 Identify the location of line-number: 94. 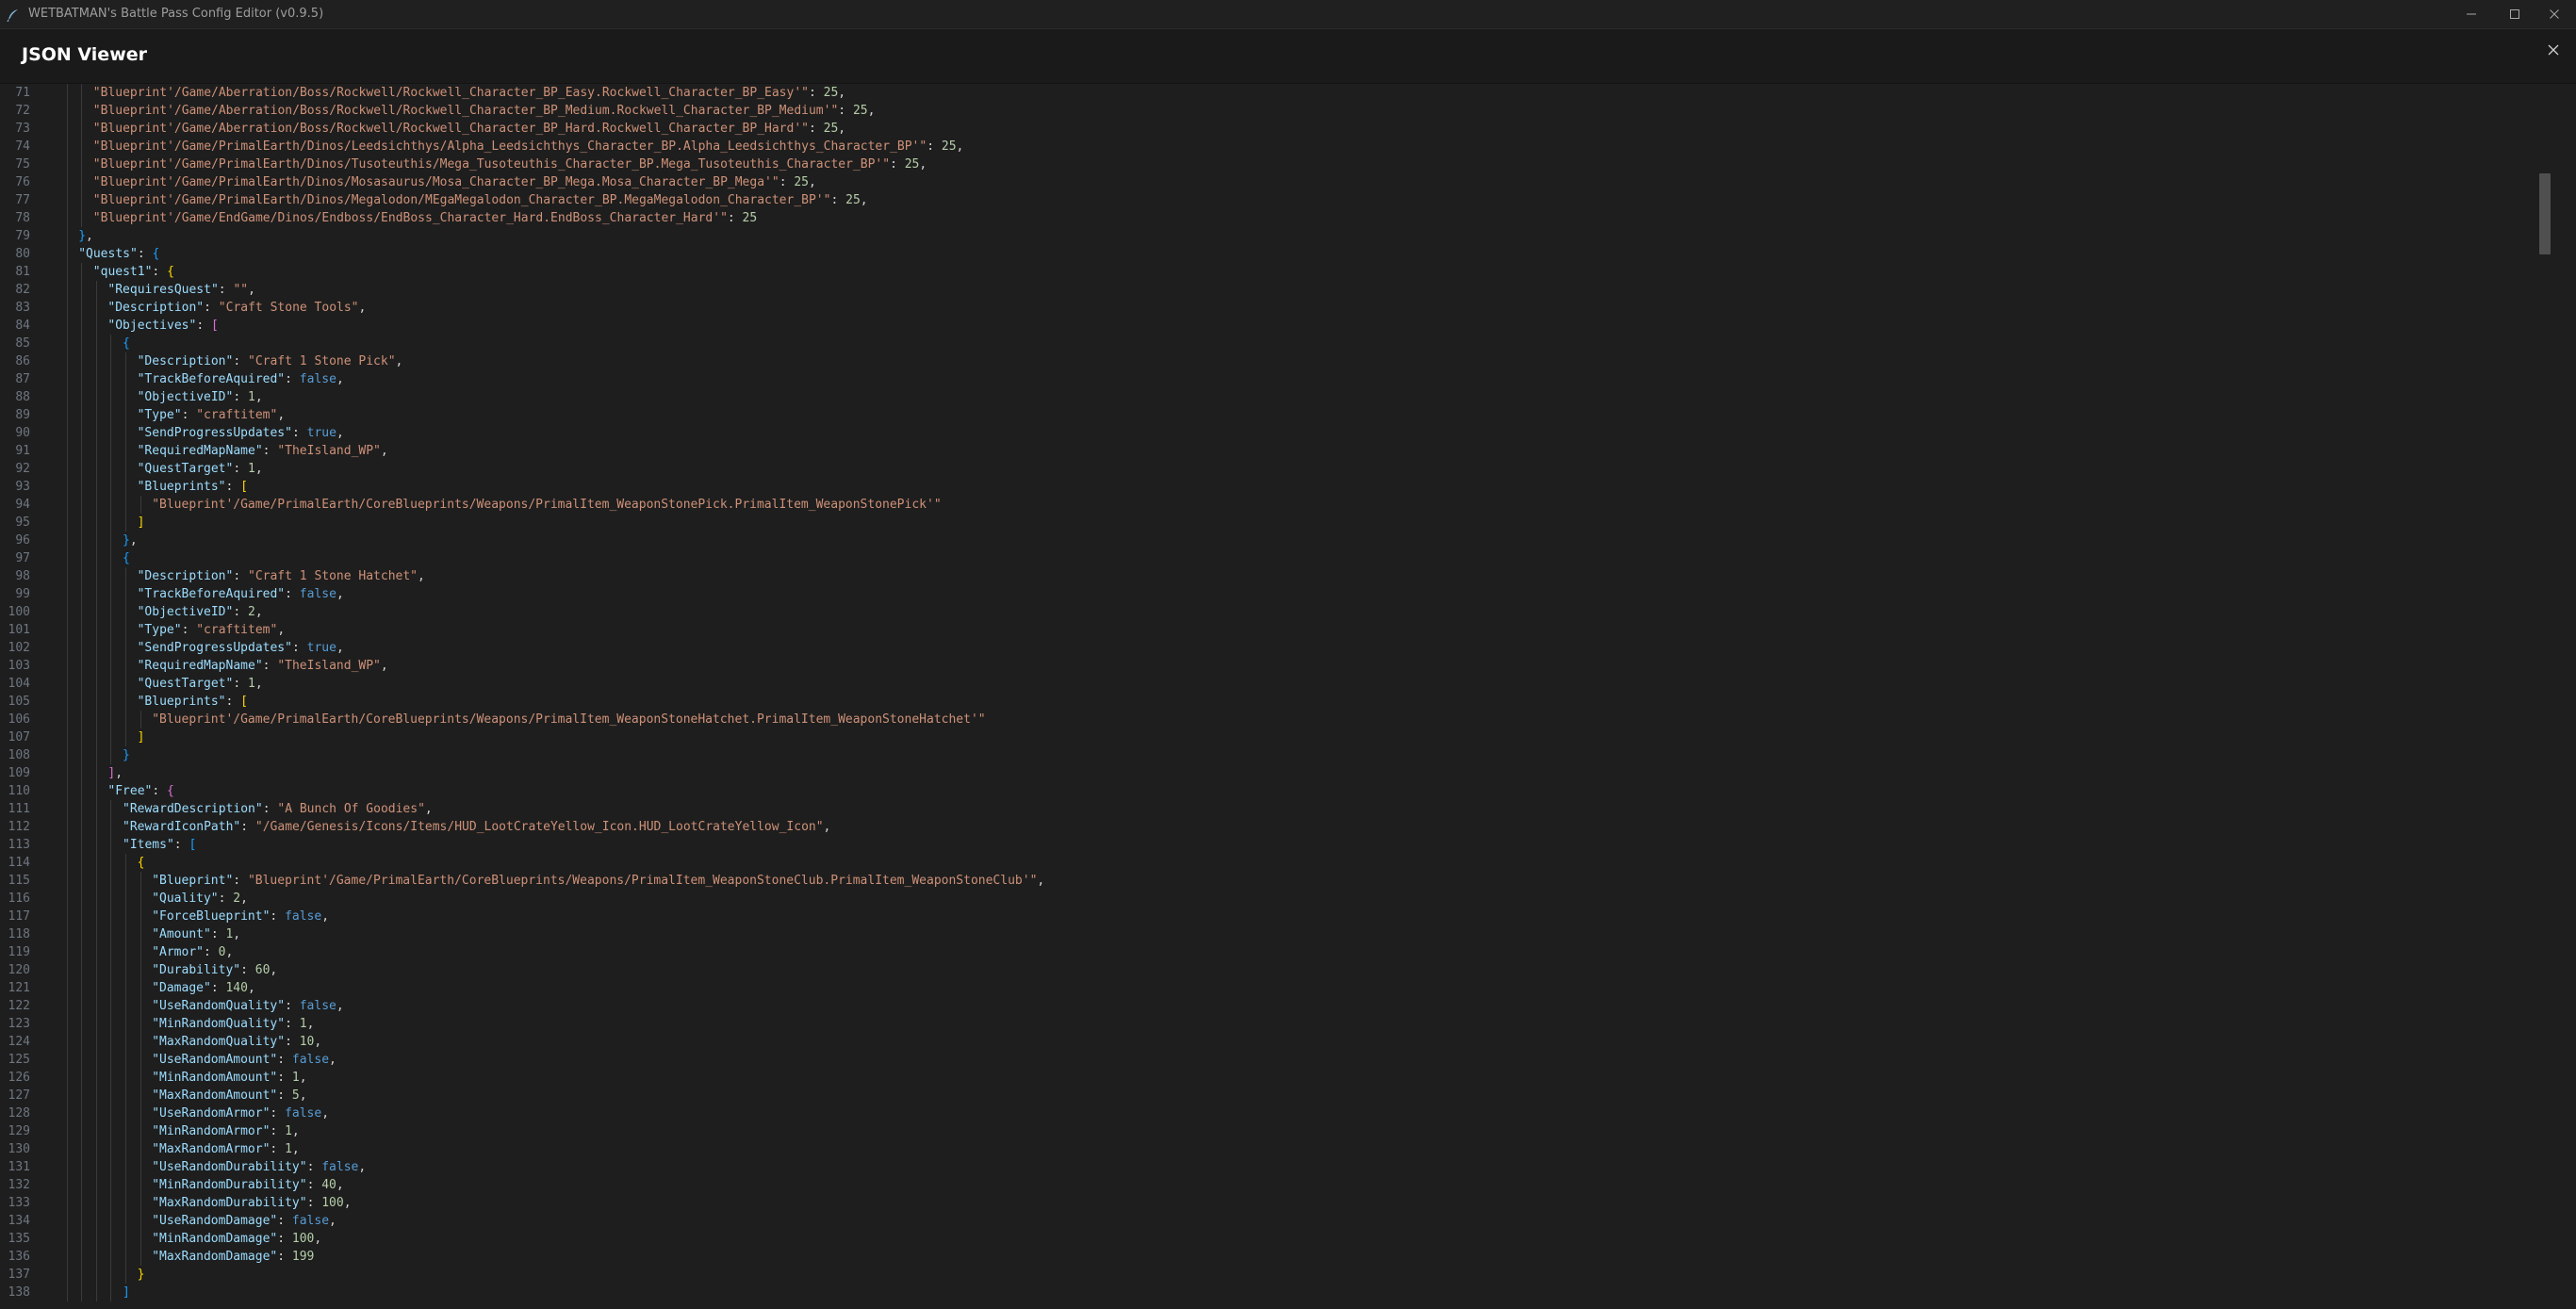
(22, 505).